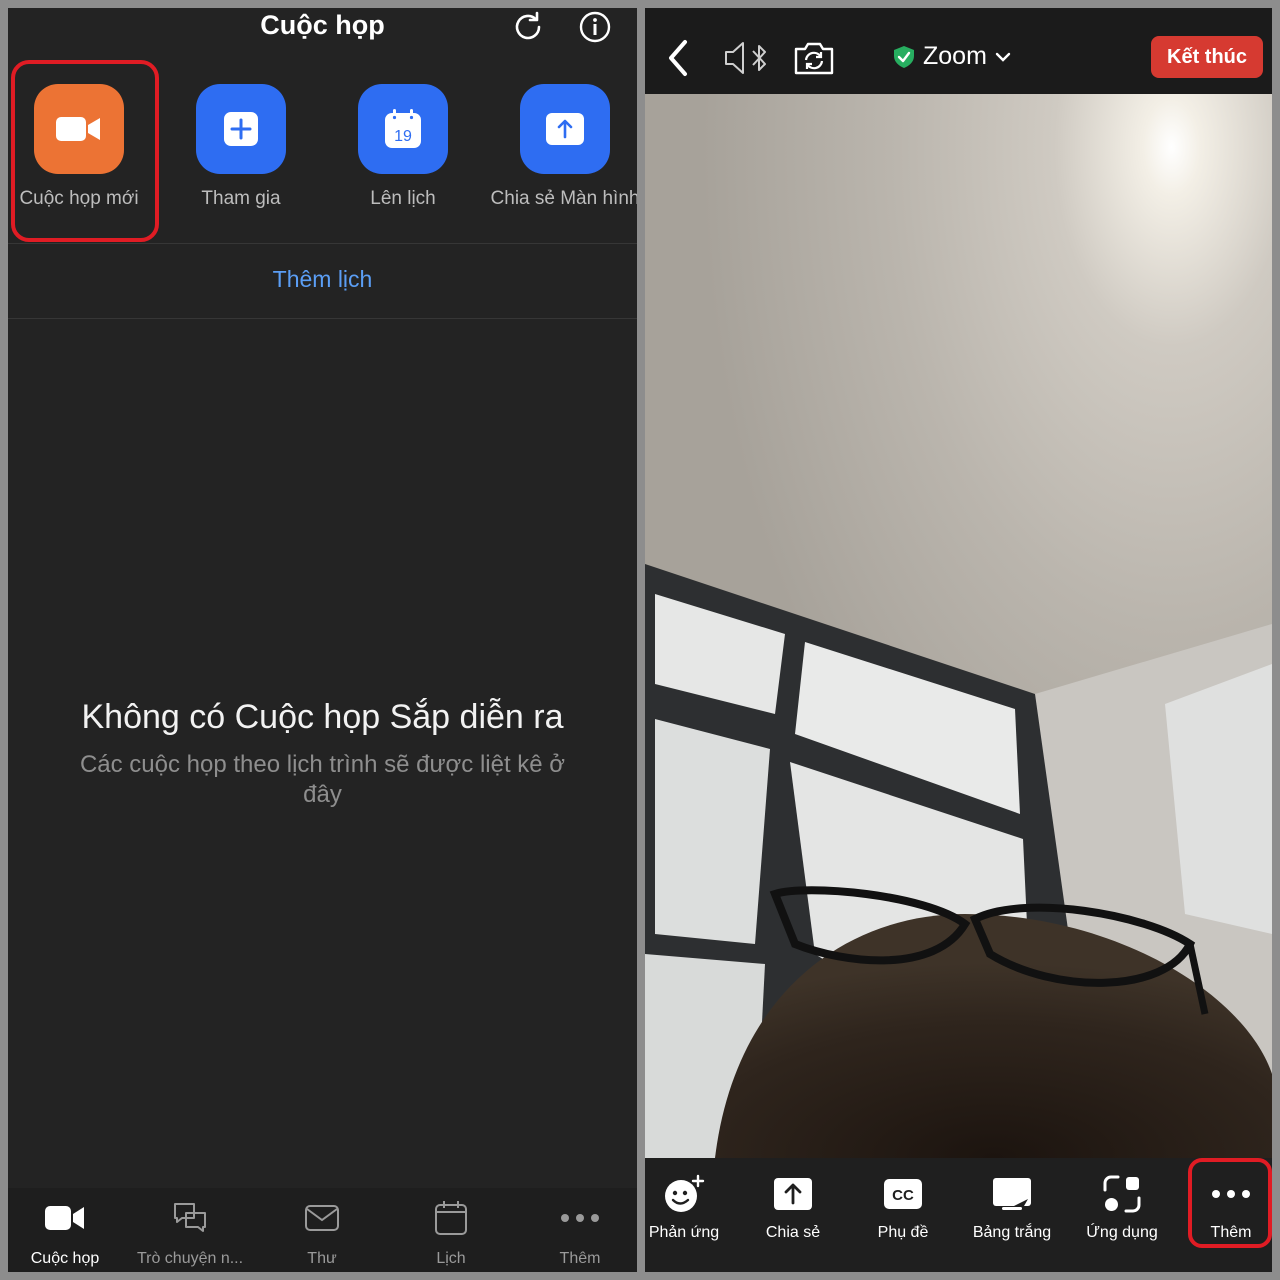 Image resolution: width=1280 pixels, height=1280 pixels. I want to click on join-tile, so click(241, 129).